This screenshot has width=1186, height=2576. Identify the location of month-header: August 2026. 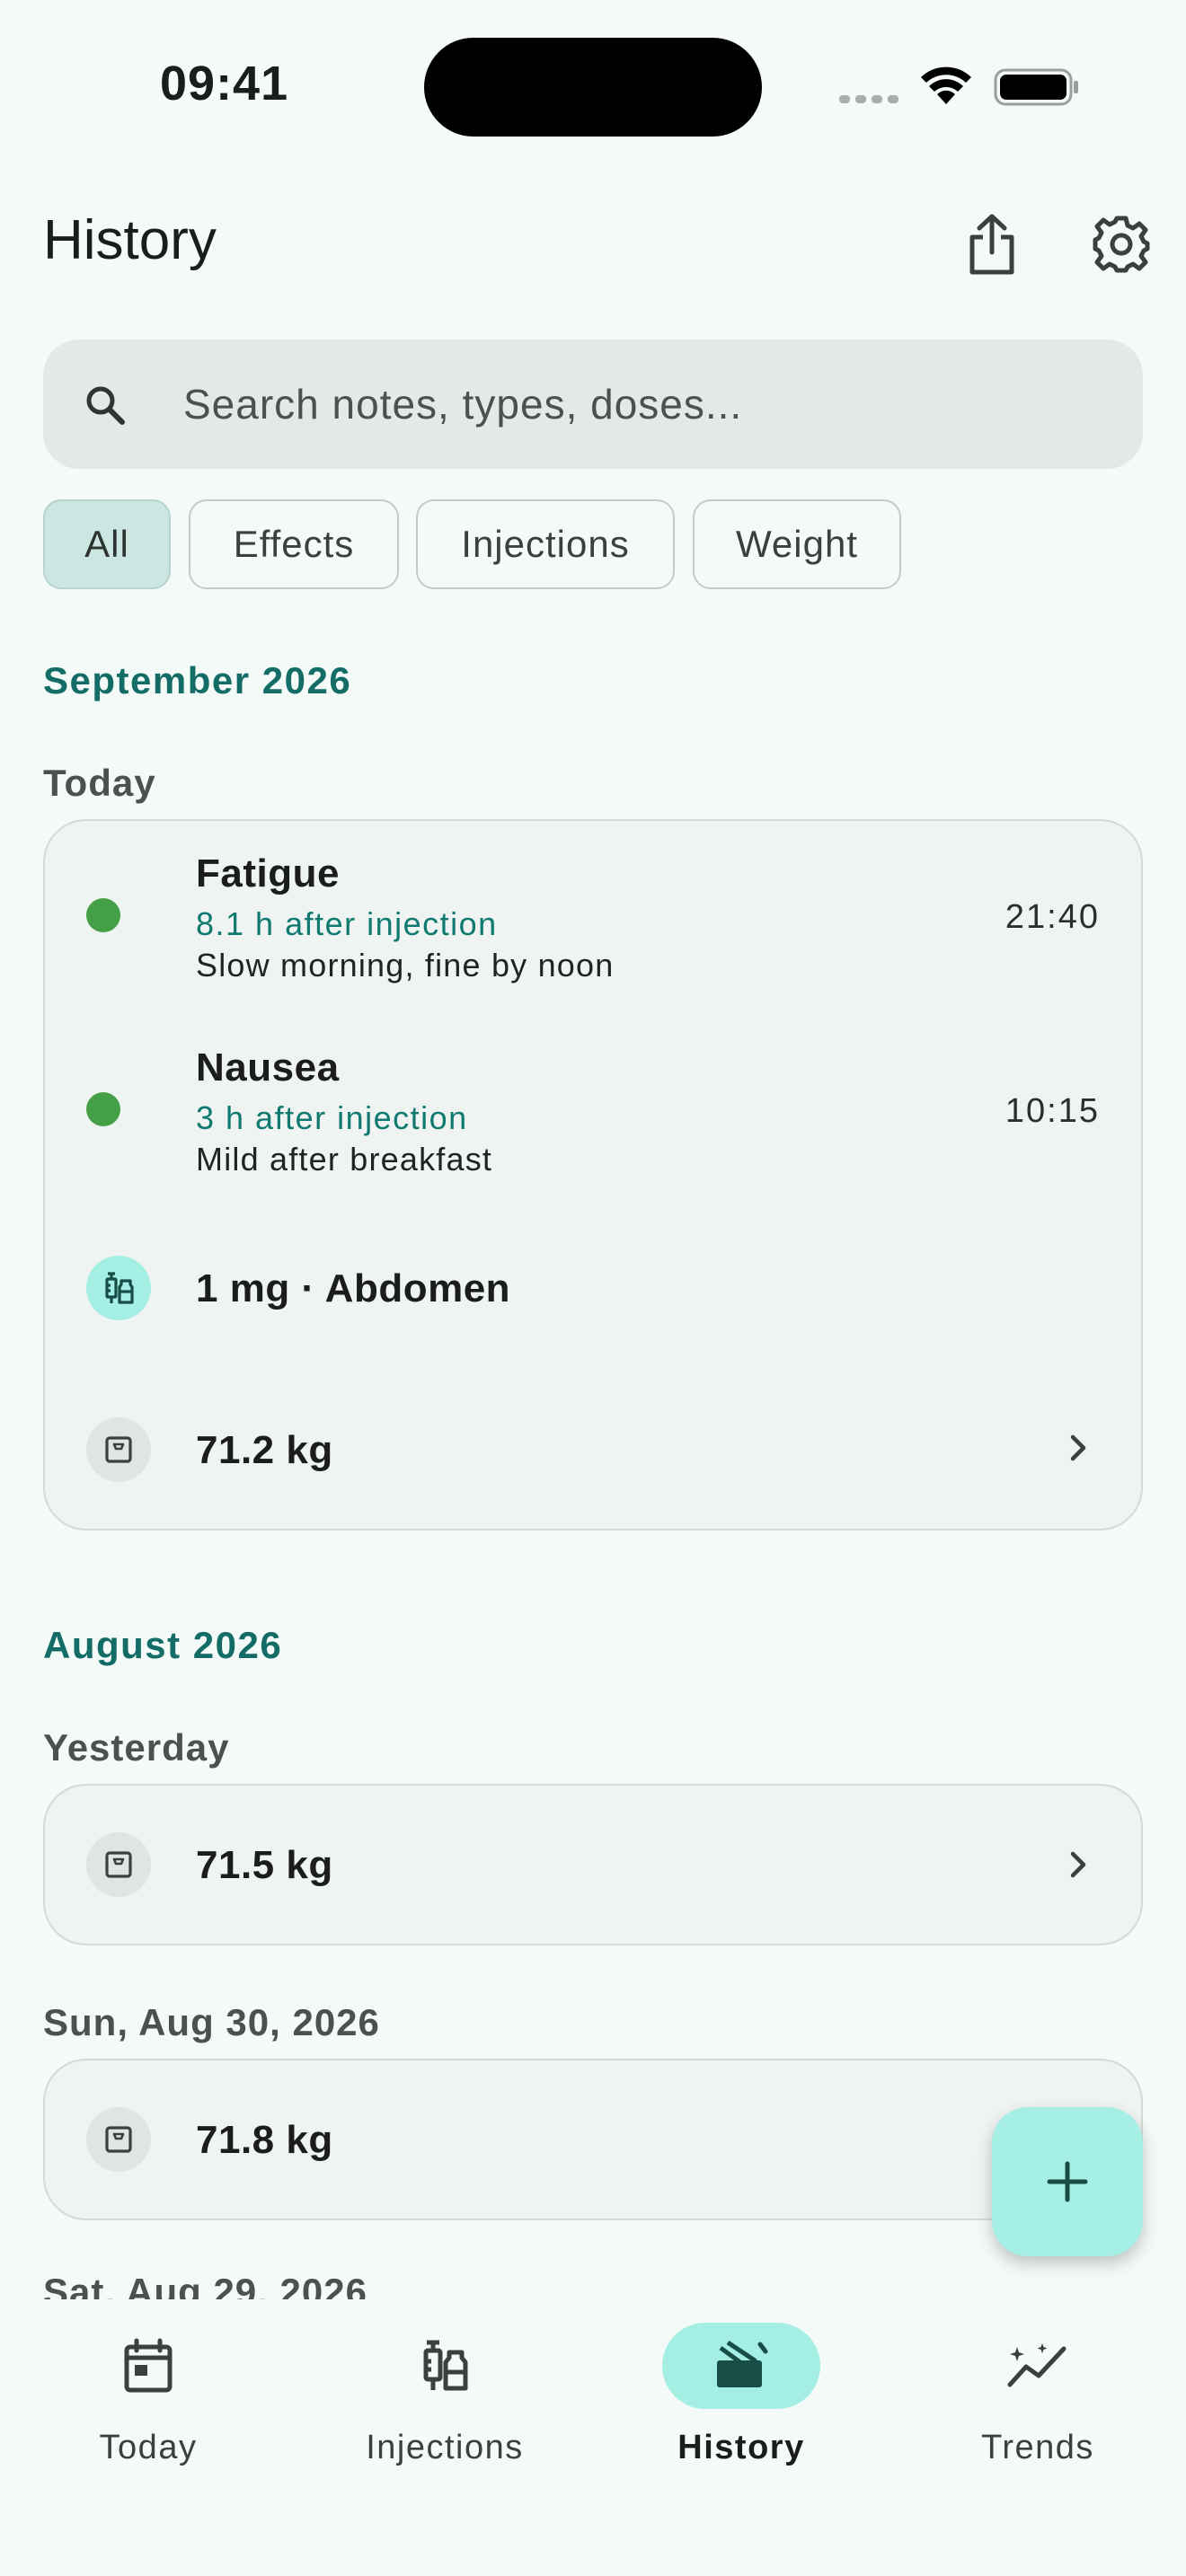
(163, 1645).